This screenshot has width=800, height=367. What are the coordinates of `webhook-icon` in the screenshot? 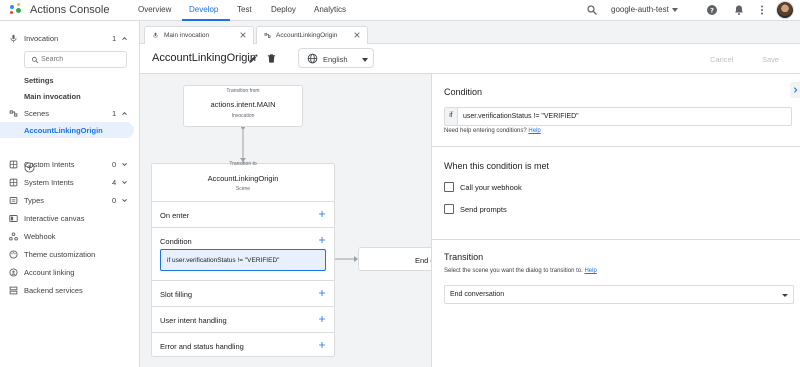 It's located at (13, 236).